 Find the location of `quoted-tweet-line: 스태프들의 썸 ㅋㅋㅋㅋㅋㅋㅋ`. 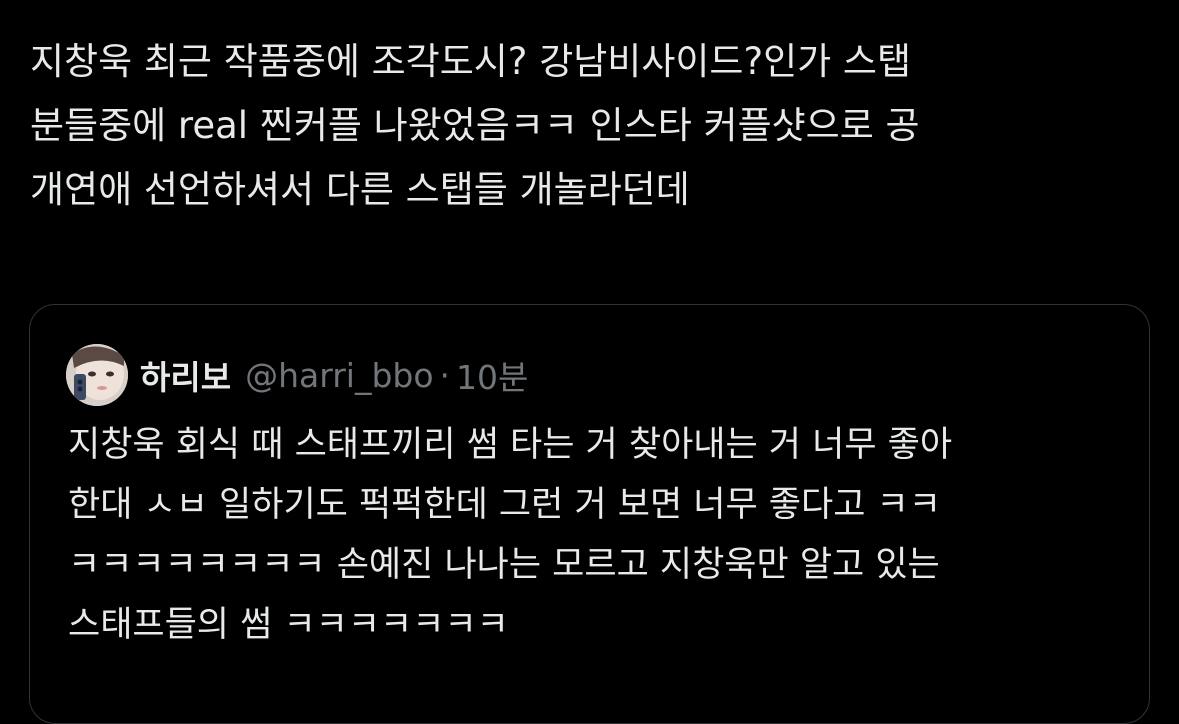

quoted-tweet-line: 스태프들의 썸 ㅋㅋㅋㅋㅋㅋㅋ is located at coordinates (288, 625).